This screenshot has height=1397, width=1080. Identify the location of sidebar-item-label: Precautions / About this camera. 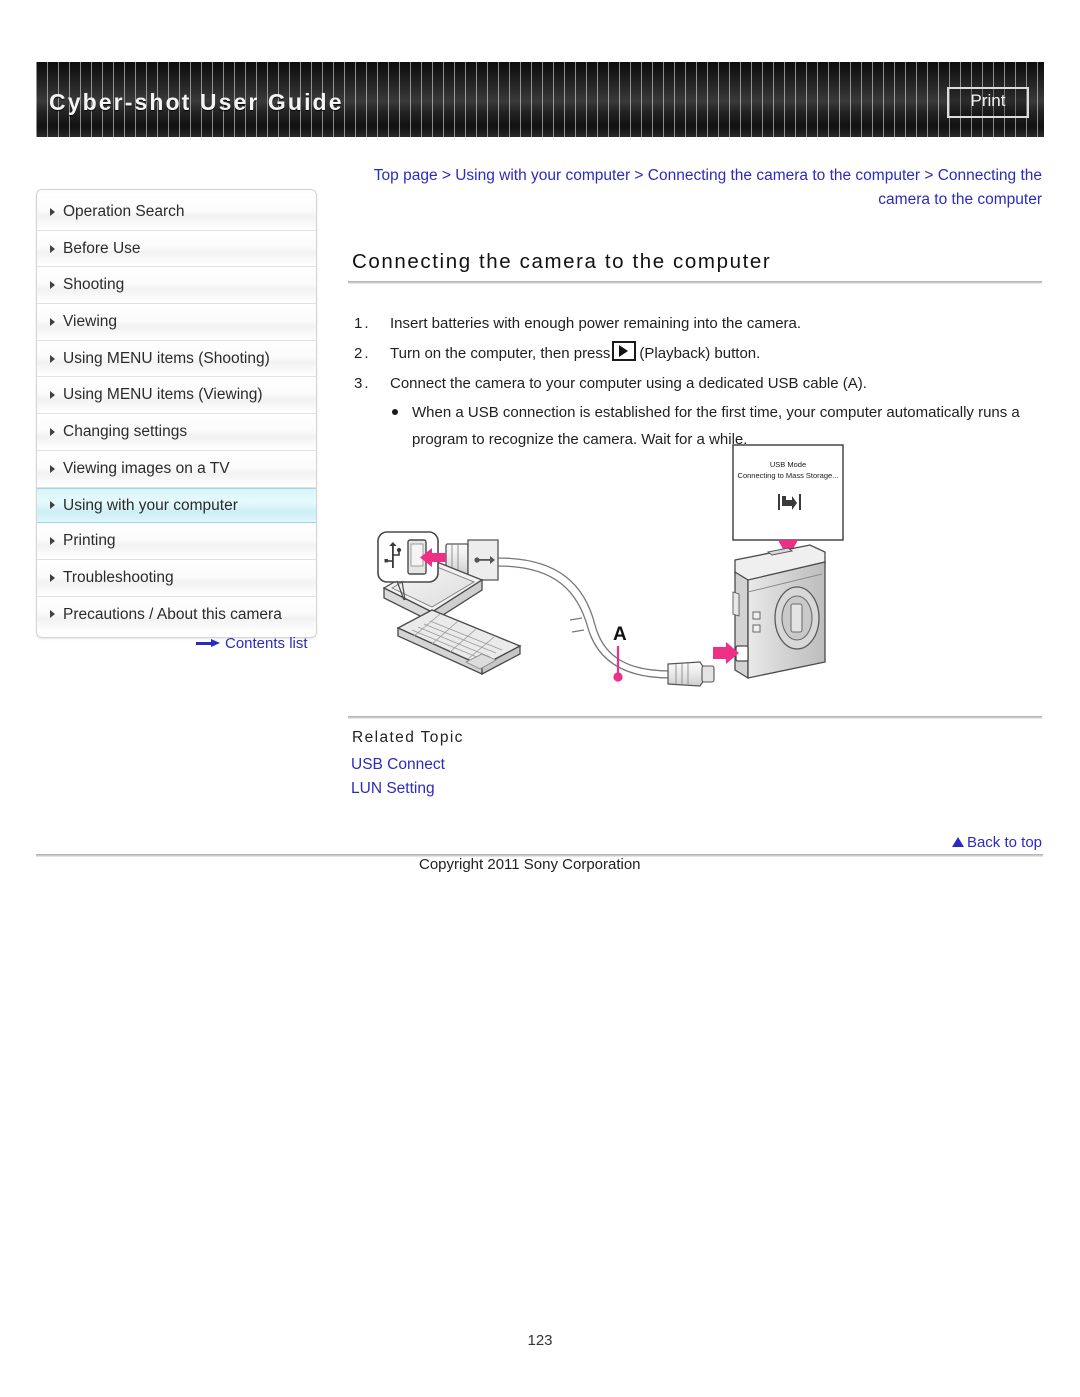
(172, 614).